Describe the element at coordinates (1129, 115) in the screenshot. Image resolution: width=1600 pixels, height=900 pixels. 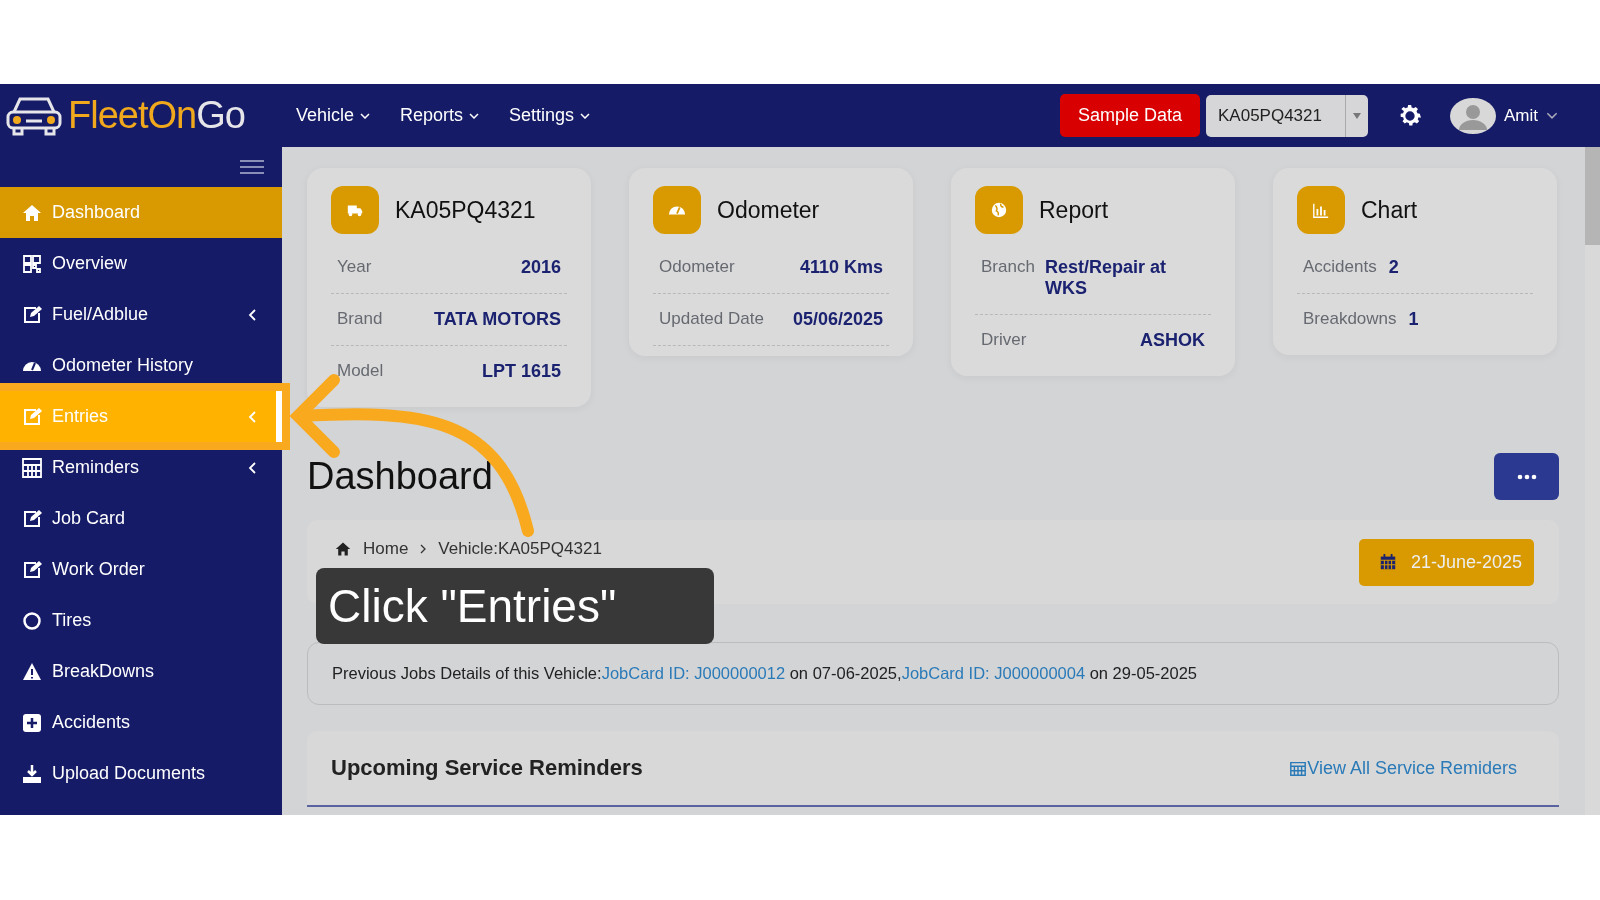
I see `sample-data-button: Sample Data` at that location.